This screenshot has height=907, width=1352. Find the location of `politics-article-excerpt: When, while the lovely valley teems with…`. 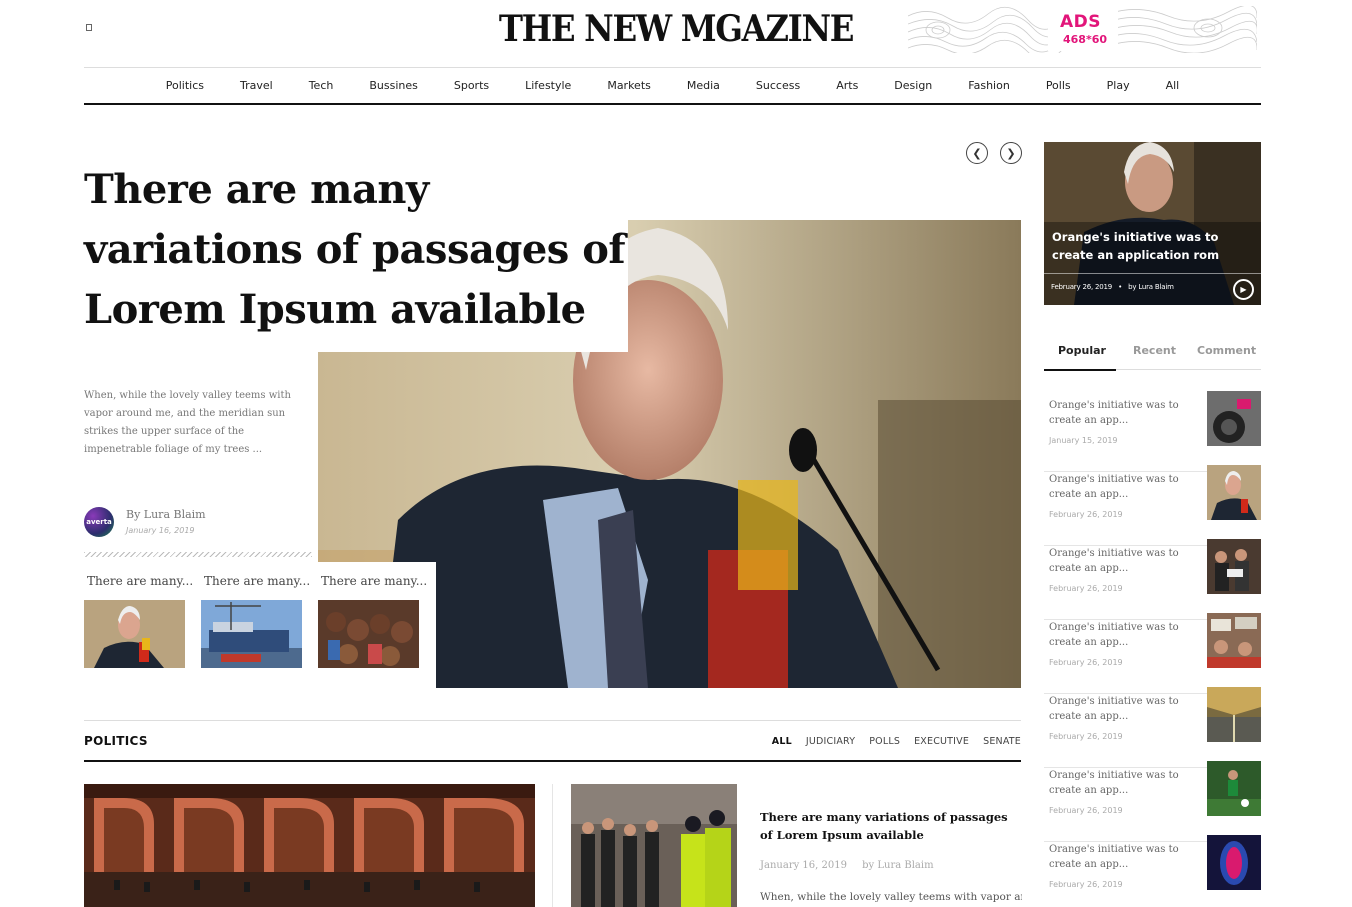

politics-article-excerpt: When, while the lovely valley teems with… is located at coordinates (891, 897).